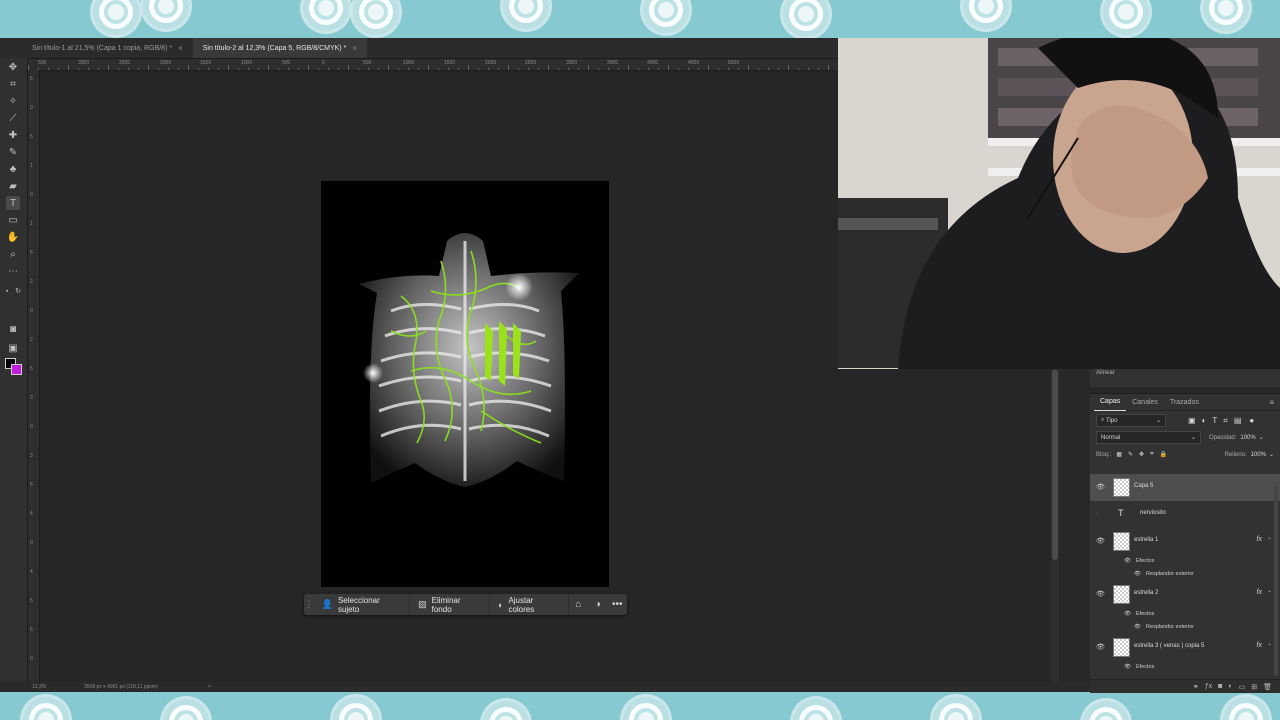  What do you see at coordinates (7, 291) in the screenshot?
I see `default-colors-icon: ▪` at bounding box center [7, 291].